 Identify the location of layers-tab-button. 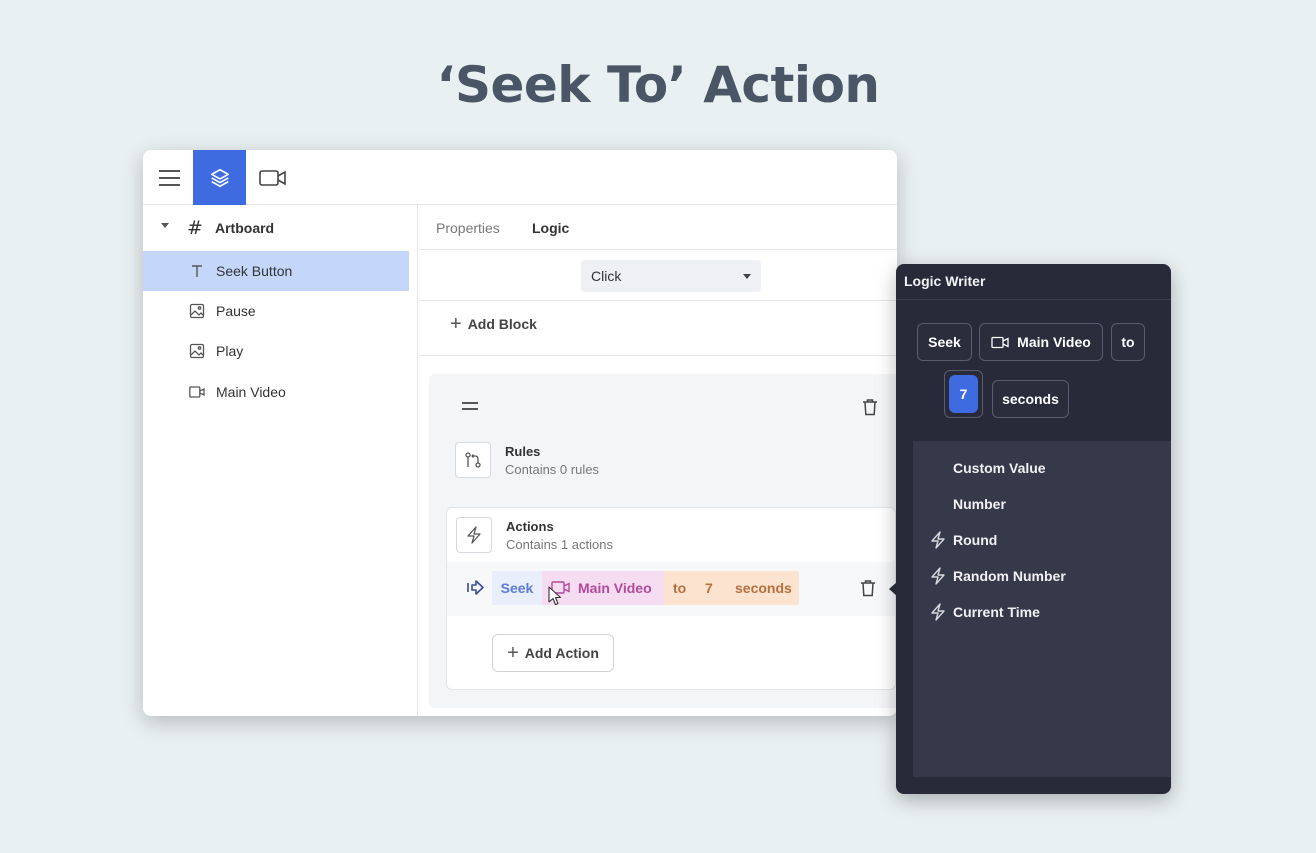
(219, 177).